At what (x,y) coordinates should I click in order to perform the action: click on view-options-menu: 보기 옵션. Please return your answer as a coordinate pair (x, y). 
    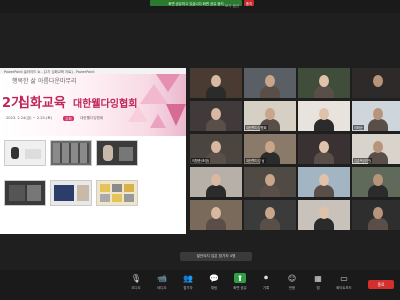
    Looking at the image, I should click on (232, 6).